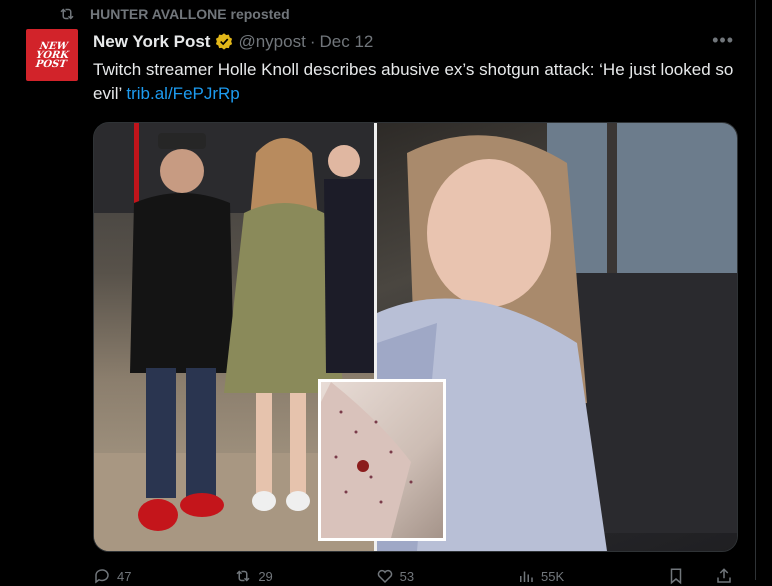 Image resolution: width=772 pixels, height=586 pixels. I want to click on avatar: NEW YORK POST, so click(52, 55).